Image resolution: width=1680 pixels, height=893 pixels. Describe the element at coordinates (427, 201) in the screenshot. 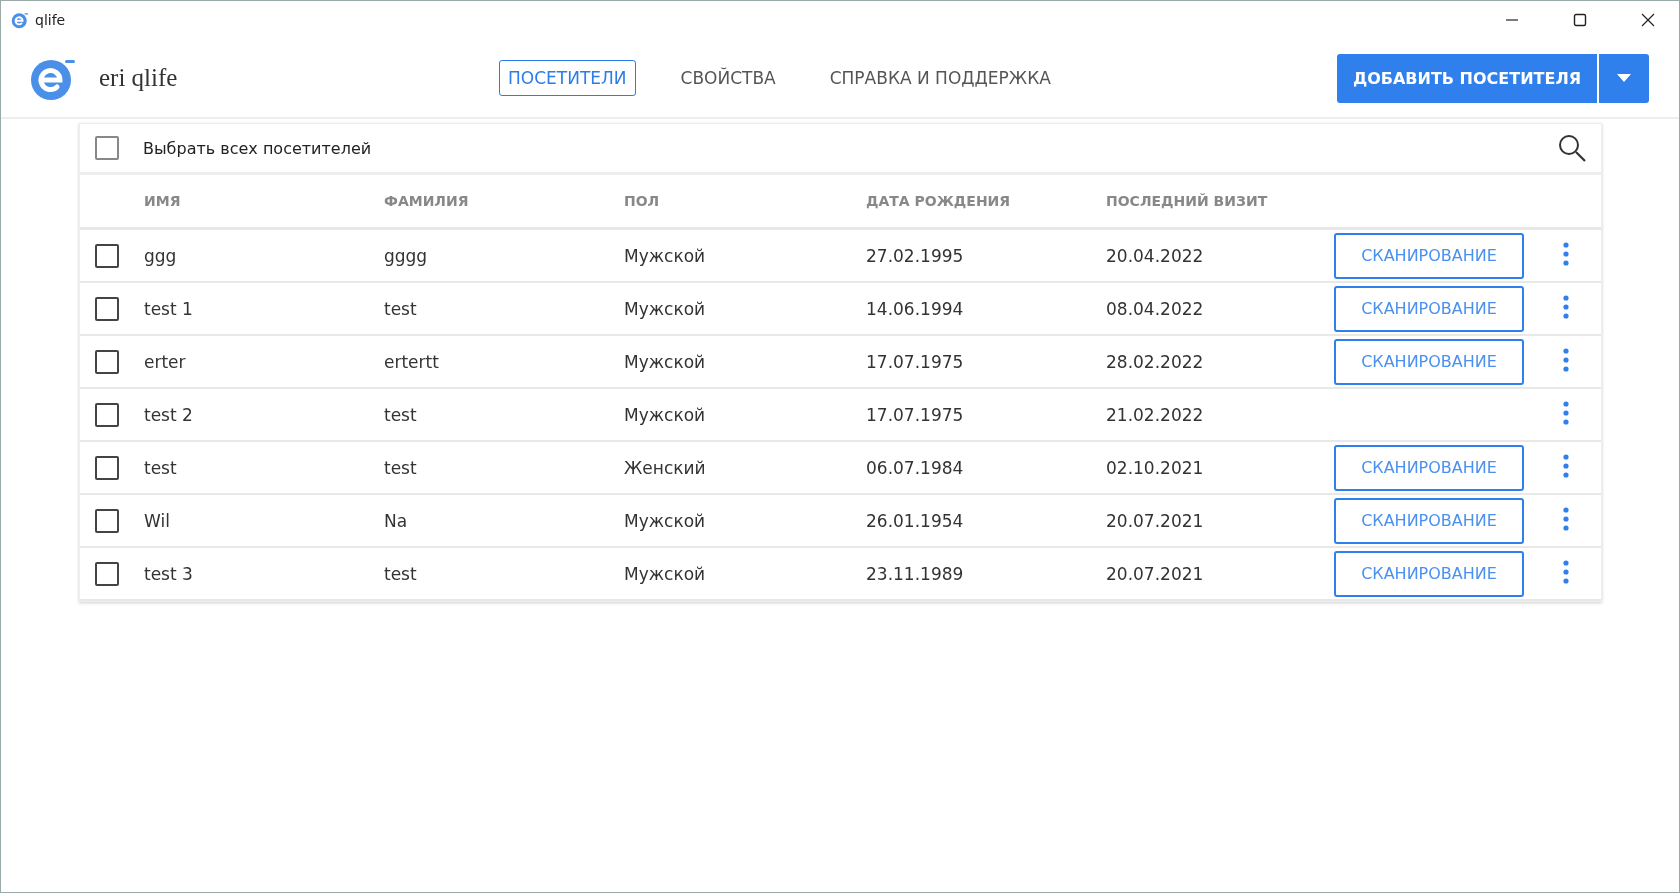

I see `column-header: ФАМИЛИЯ` at that location.